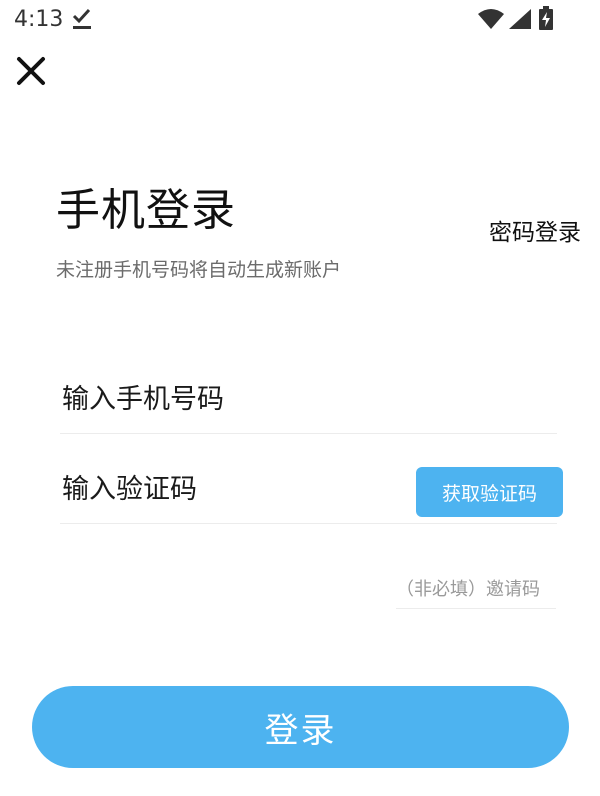 This screenshot has width=600, height=796. I want to click on page-title: 手机登录, so click(146, 210).